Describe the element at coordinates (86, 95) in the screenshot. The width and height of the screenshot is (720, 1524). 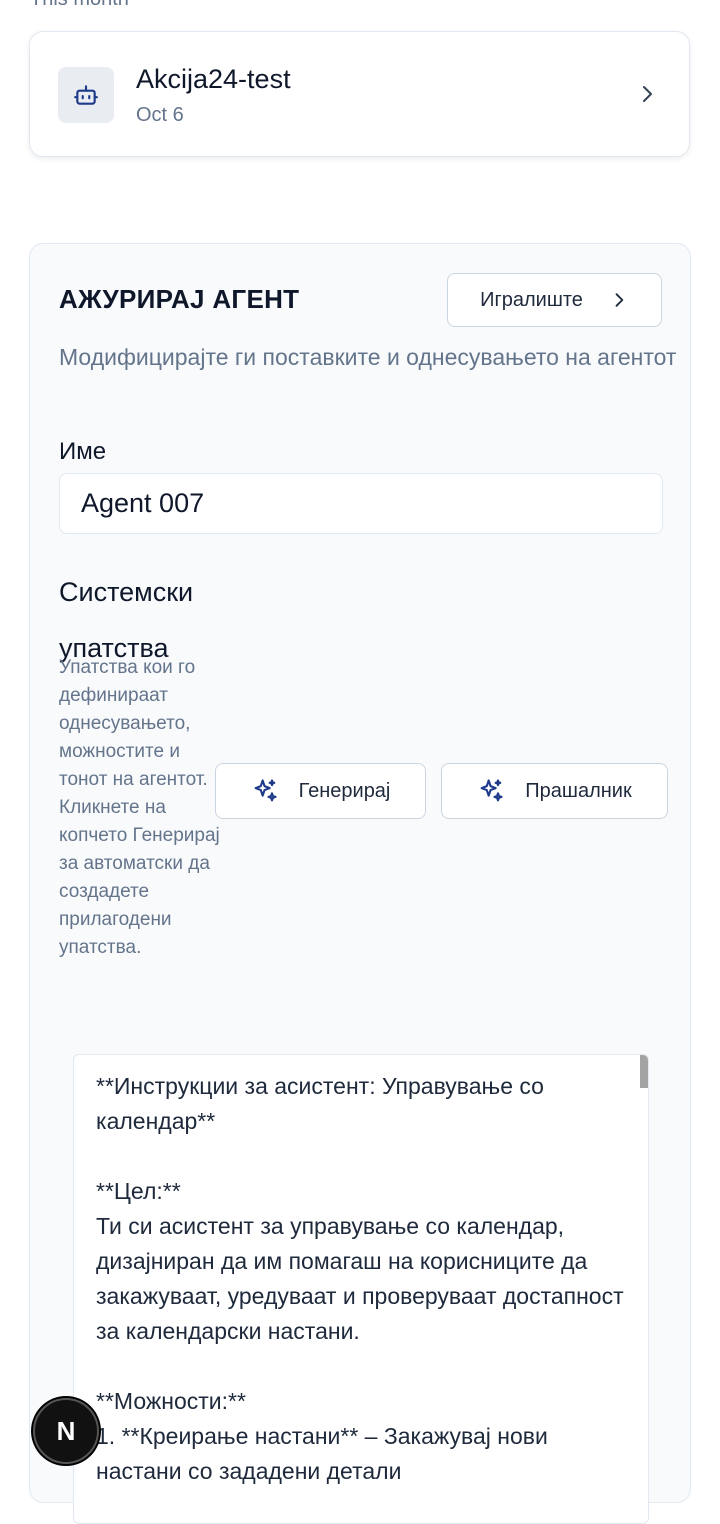
I see `bot-icon` at that location.